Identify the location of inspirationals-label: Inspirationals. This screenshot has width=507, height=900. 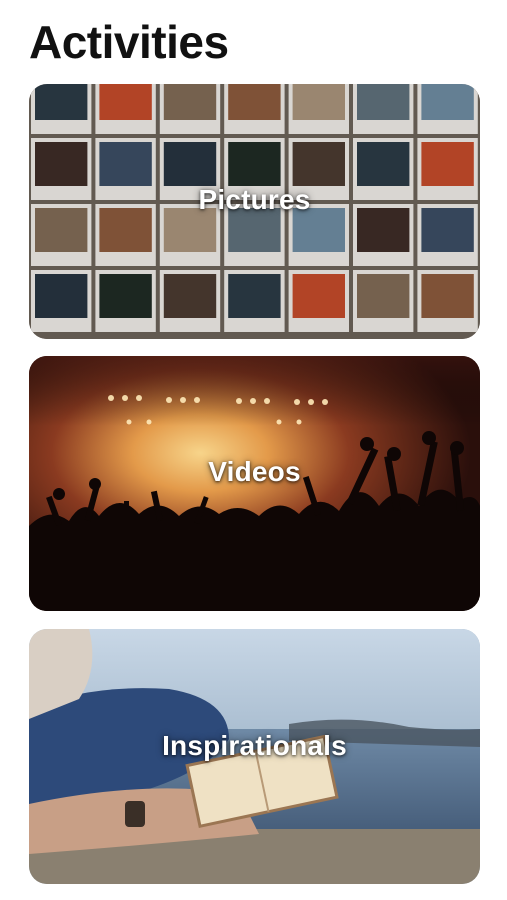
(254, 745).